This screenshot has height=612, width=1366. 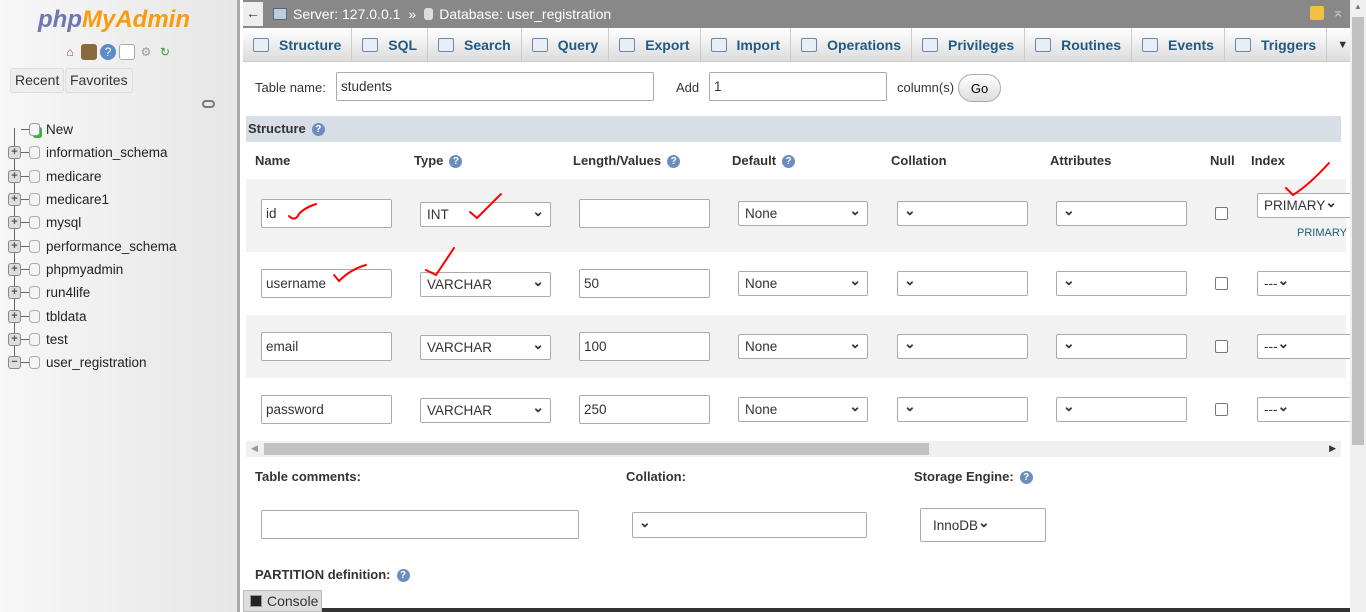 What do you see at coordinates (59, 129) in the screenshot?
I see `tree-item-label: New` at bounding box center [59, 129].